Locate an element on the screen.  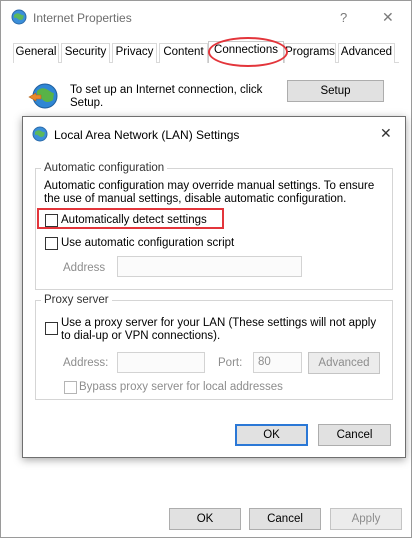
tab-programs: Programs is located at coordinates (310, 53).